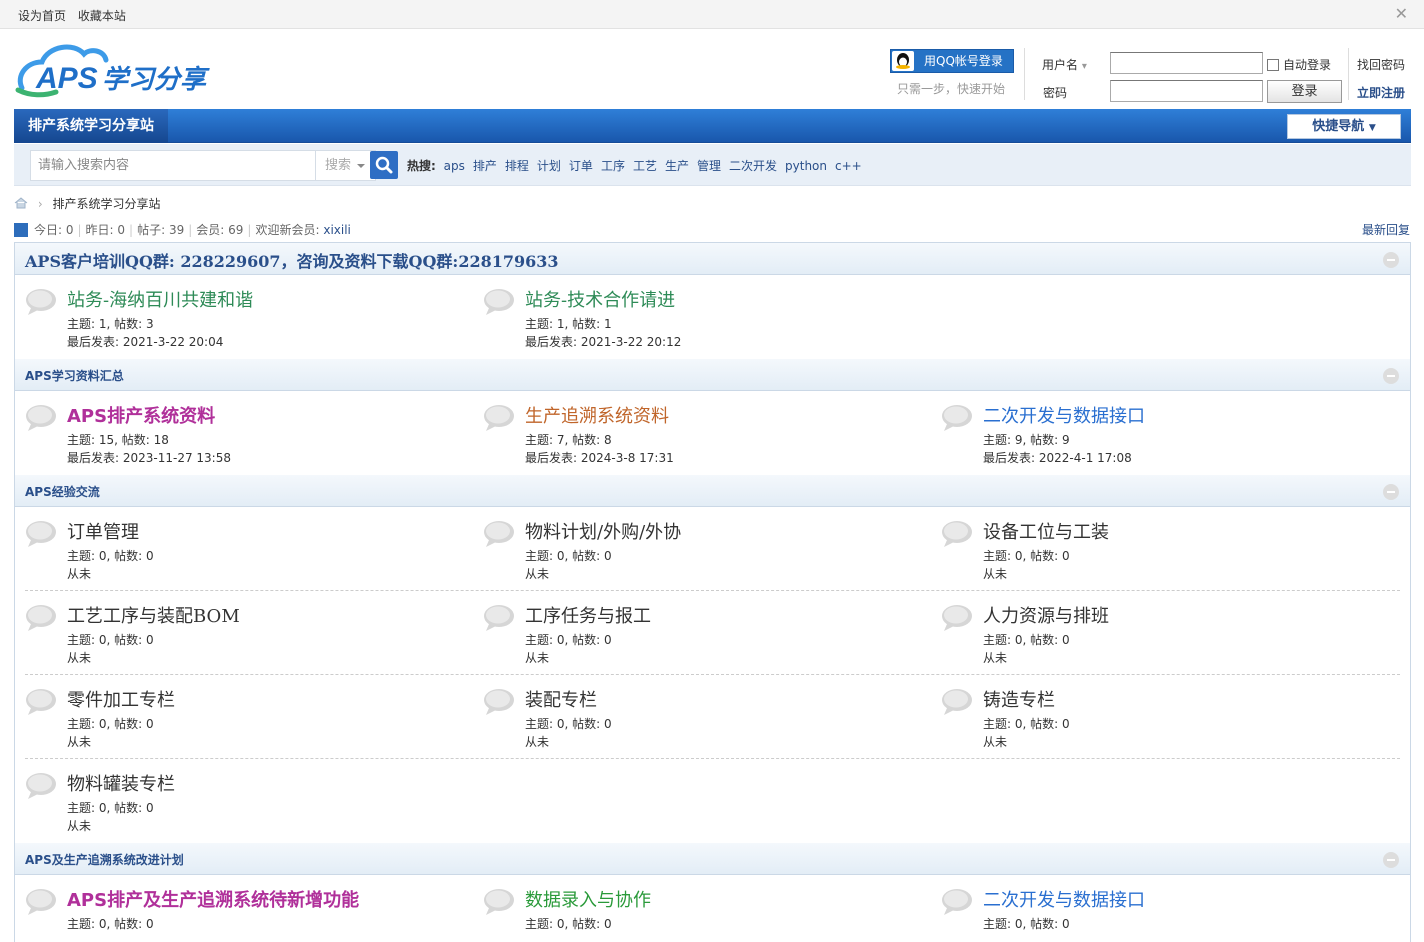  What do you see at coordinates (1304, 91) in the screenshot?
I see `login-button: 登录` at bounding box center [1304, 91].